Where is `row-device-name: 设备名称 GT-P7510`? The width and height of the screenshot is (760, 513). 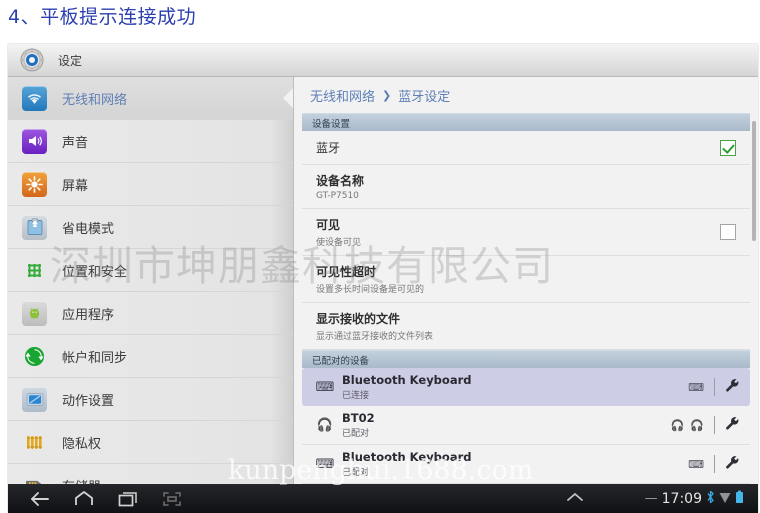
row-device-name: 设备名称 GT-P7510 is located at coordinates (526, 187).